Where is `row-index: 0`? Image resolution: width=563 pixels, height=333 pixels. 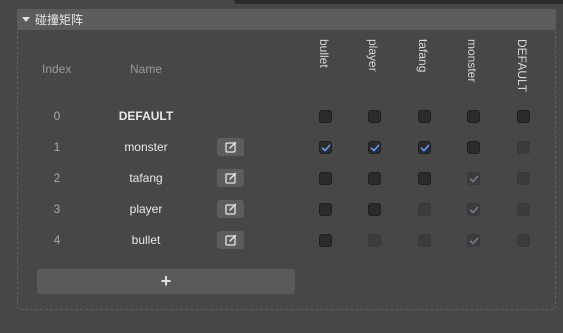 row-index: 0 is located at coordinates (57, 116).